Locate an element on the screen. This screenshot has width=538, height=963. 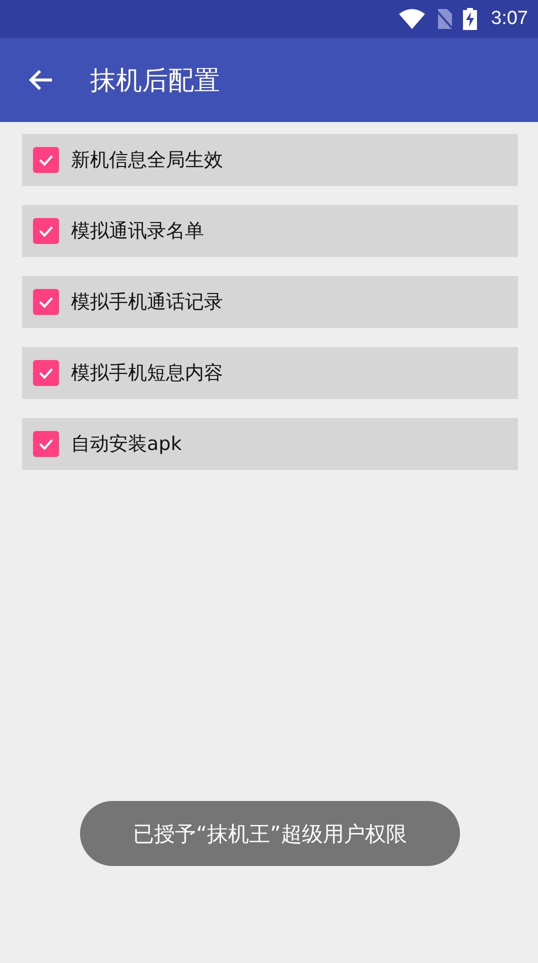
option-row: 自动安装apk is located at coordinates (270, 444).